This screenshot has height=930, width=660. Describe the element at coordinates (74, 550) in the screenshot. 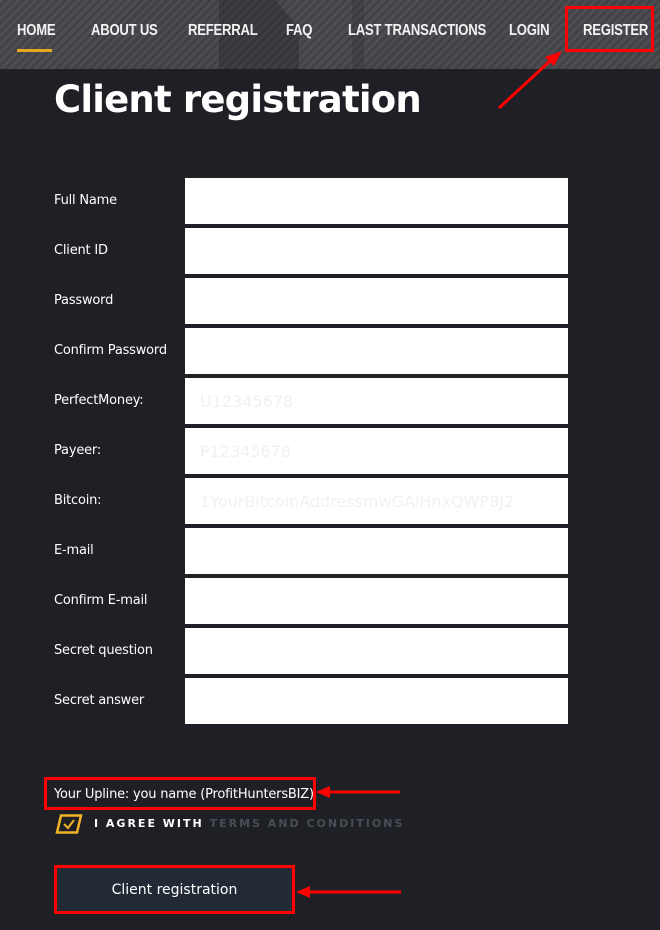

I see `email-label: E-mail` at that location.